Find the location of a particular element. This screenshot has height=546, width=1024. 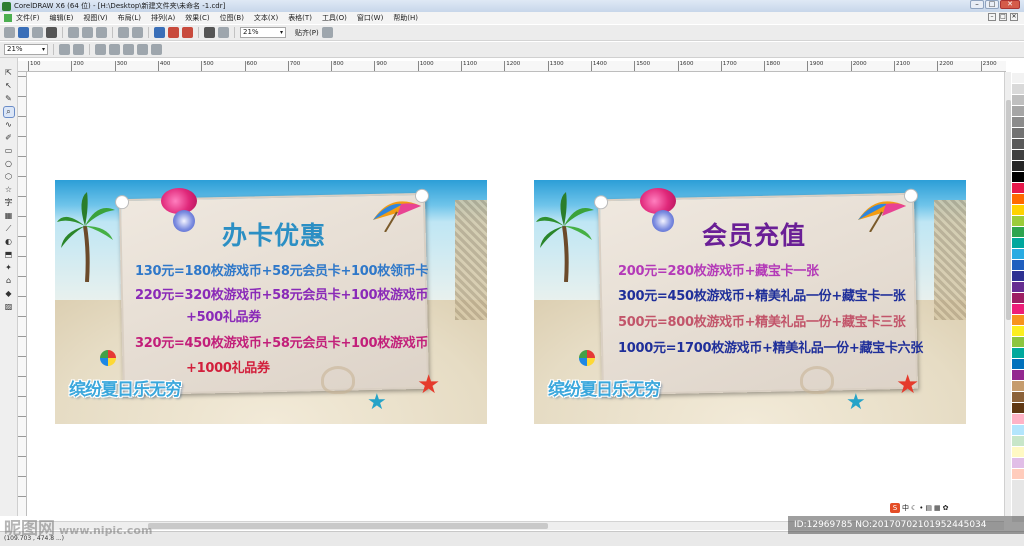

shape-tool-icon: ↖ is located at coordinates (9, 86).